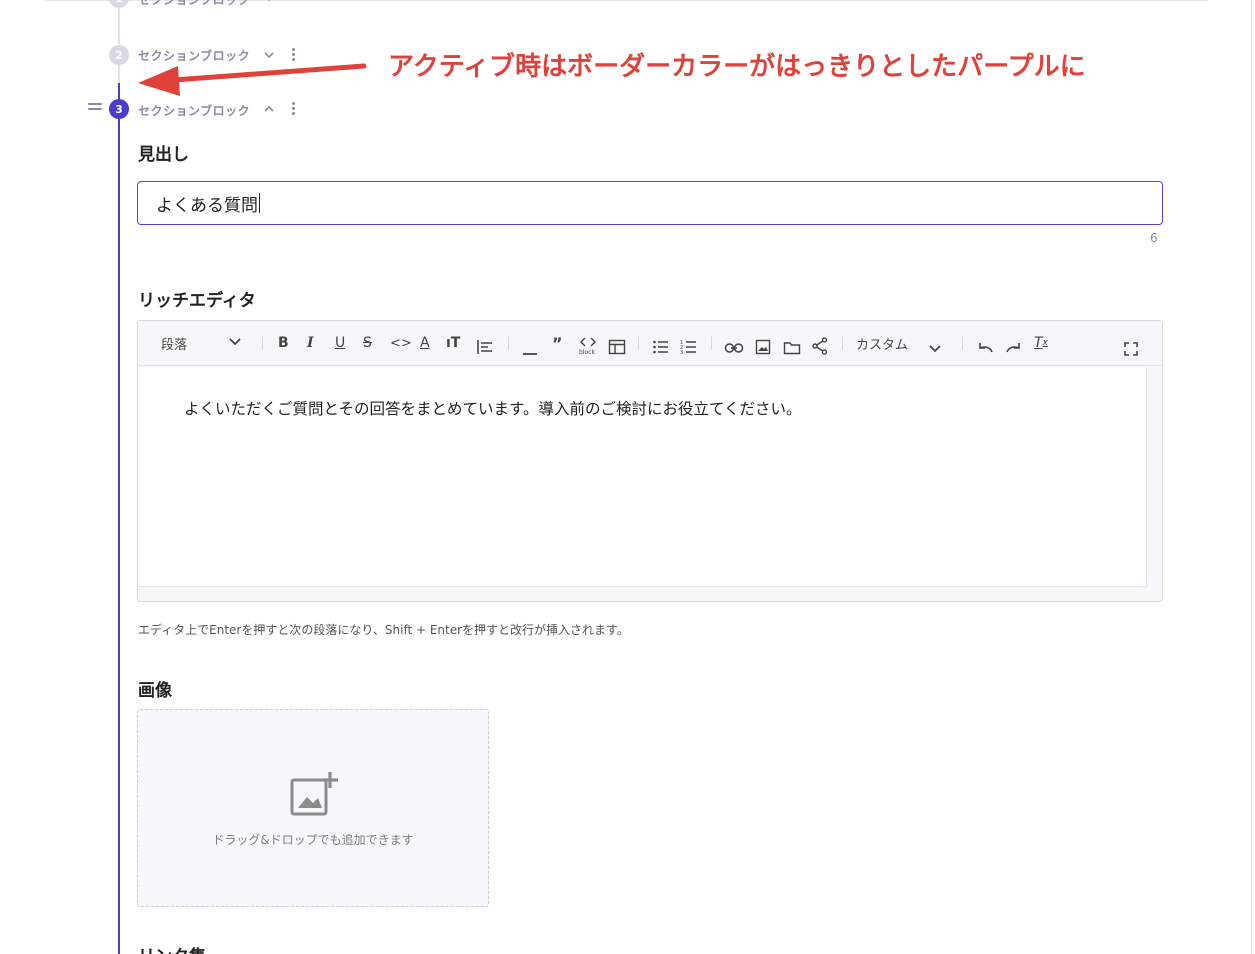  I want to click on font-color-icon: A, so click(425, 343).